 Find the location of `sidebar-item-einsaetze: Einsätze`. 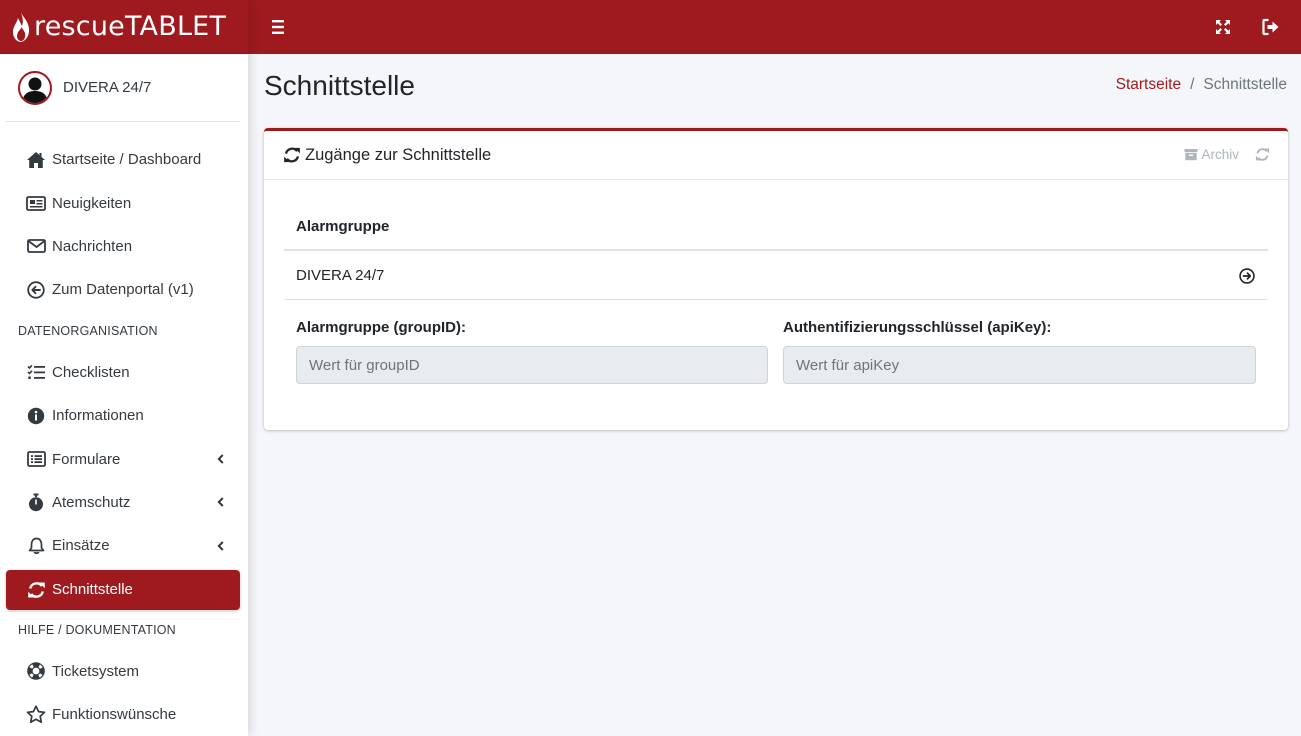

sidebar-item-einsaetze: Einsätze is located at coordinates (123, 545).